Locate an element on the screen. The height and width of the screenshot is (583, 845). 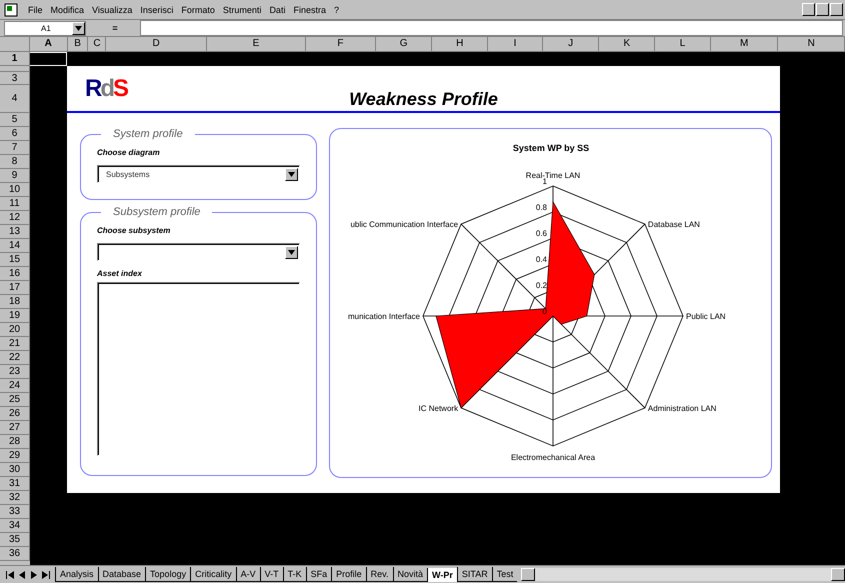
row-header: 17 is located at coordinates (15, 288).